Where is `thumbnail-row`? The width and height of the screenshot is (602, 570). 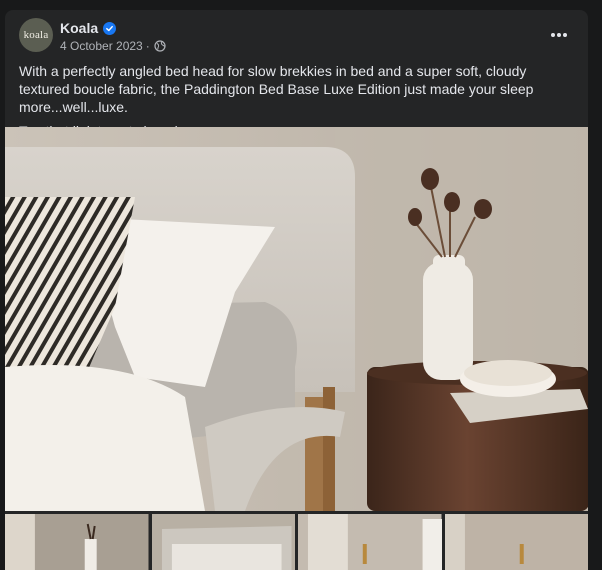 thumbnail-row is located at coordinates (296, 542).